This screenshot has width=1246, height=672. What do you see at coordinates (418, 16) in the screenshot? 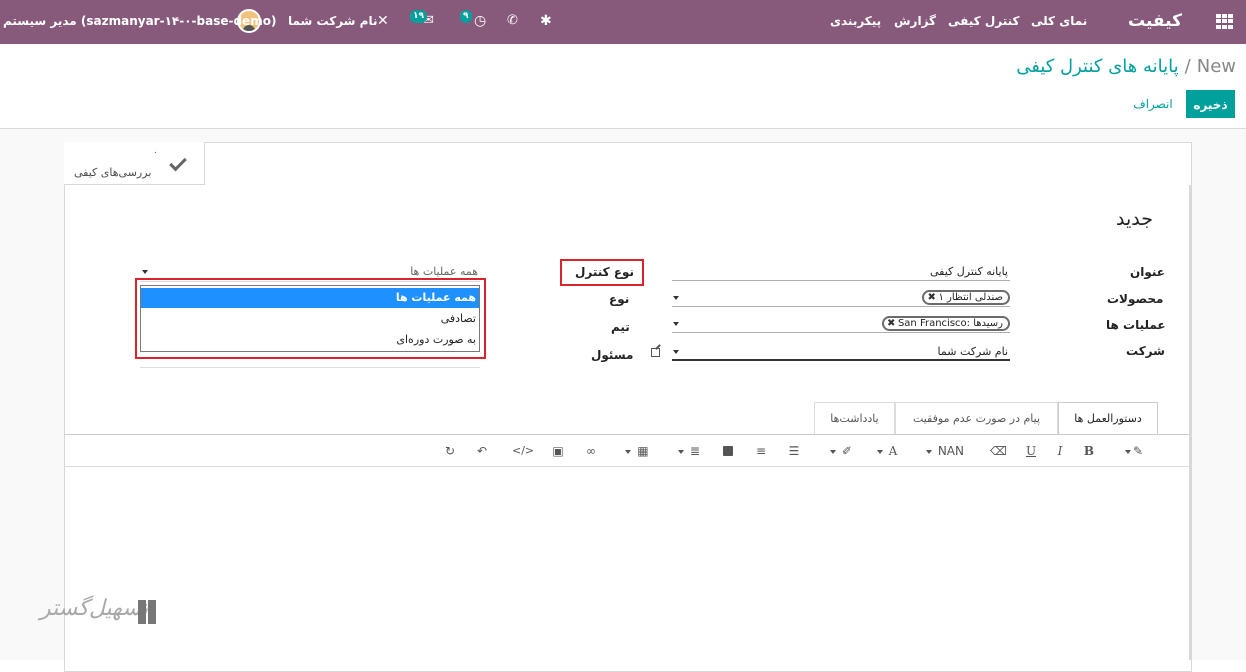
I see `message-count-badge: ۱۹` at bounding box center [418, 16].